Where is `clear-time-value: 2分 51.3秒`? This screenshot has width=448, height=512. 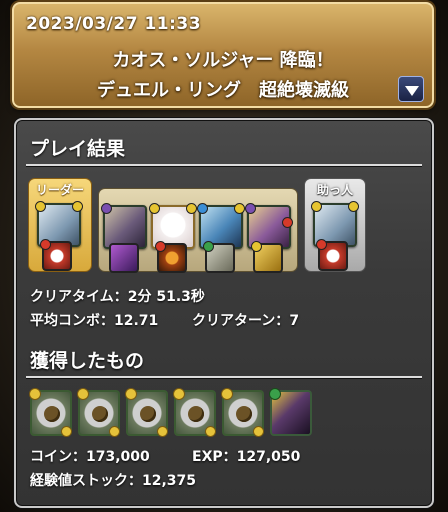 clear-time-value: 2分 51.3秒 is located at coordinates (166, 297).